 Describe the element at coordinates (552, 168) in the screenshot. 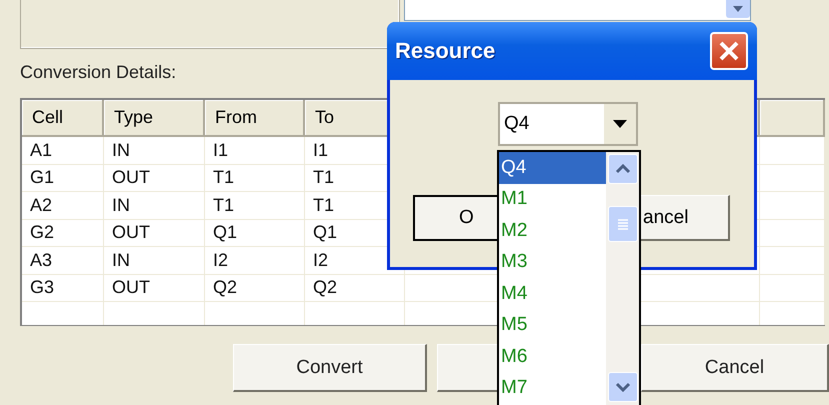

I see `list-item: Q4` at that location.